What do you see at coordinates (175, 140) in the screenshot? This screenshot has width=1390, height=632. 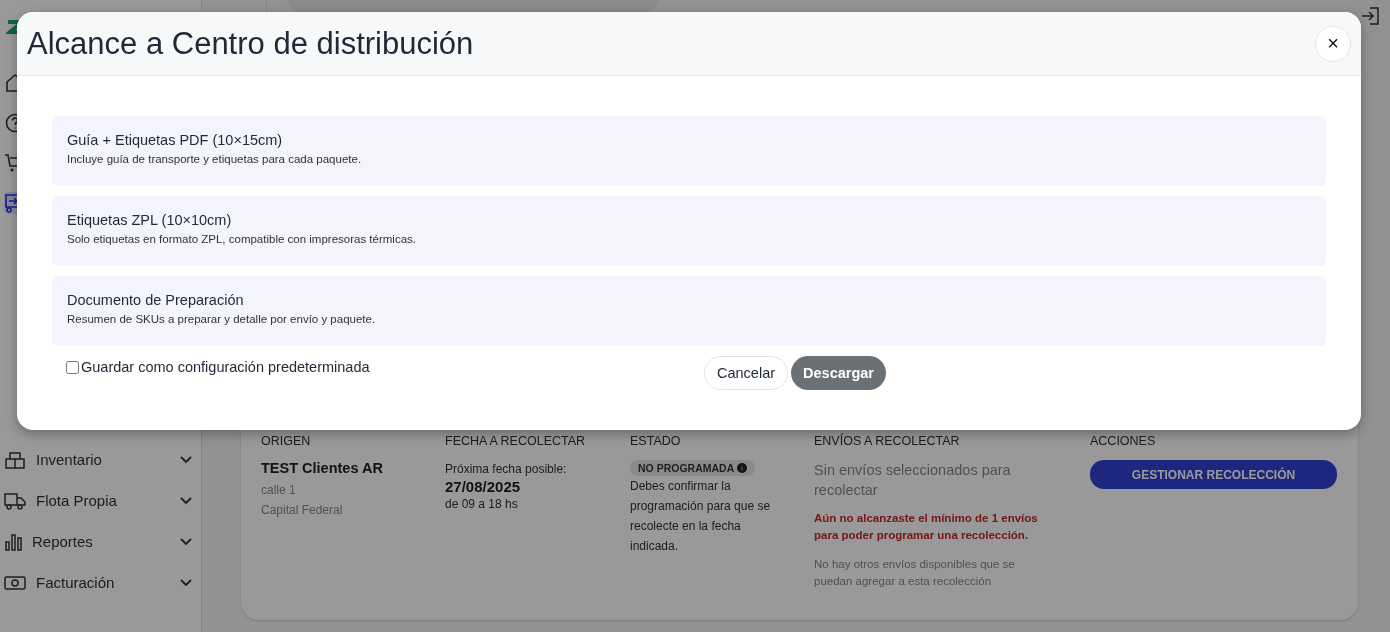 I see `option-title: Guía + Etiquetas PDF (10×15cm)` at bounding box center [175, 140].